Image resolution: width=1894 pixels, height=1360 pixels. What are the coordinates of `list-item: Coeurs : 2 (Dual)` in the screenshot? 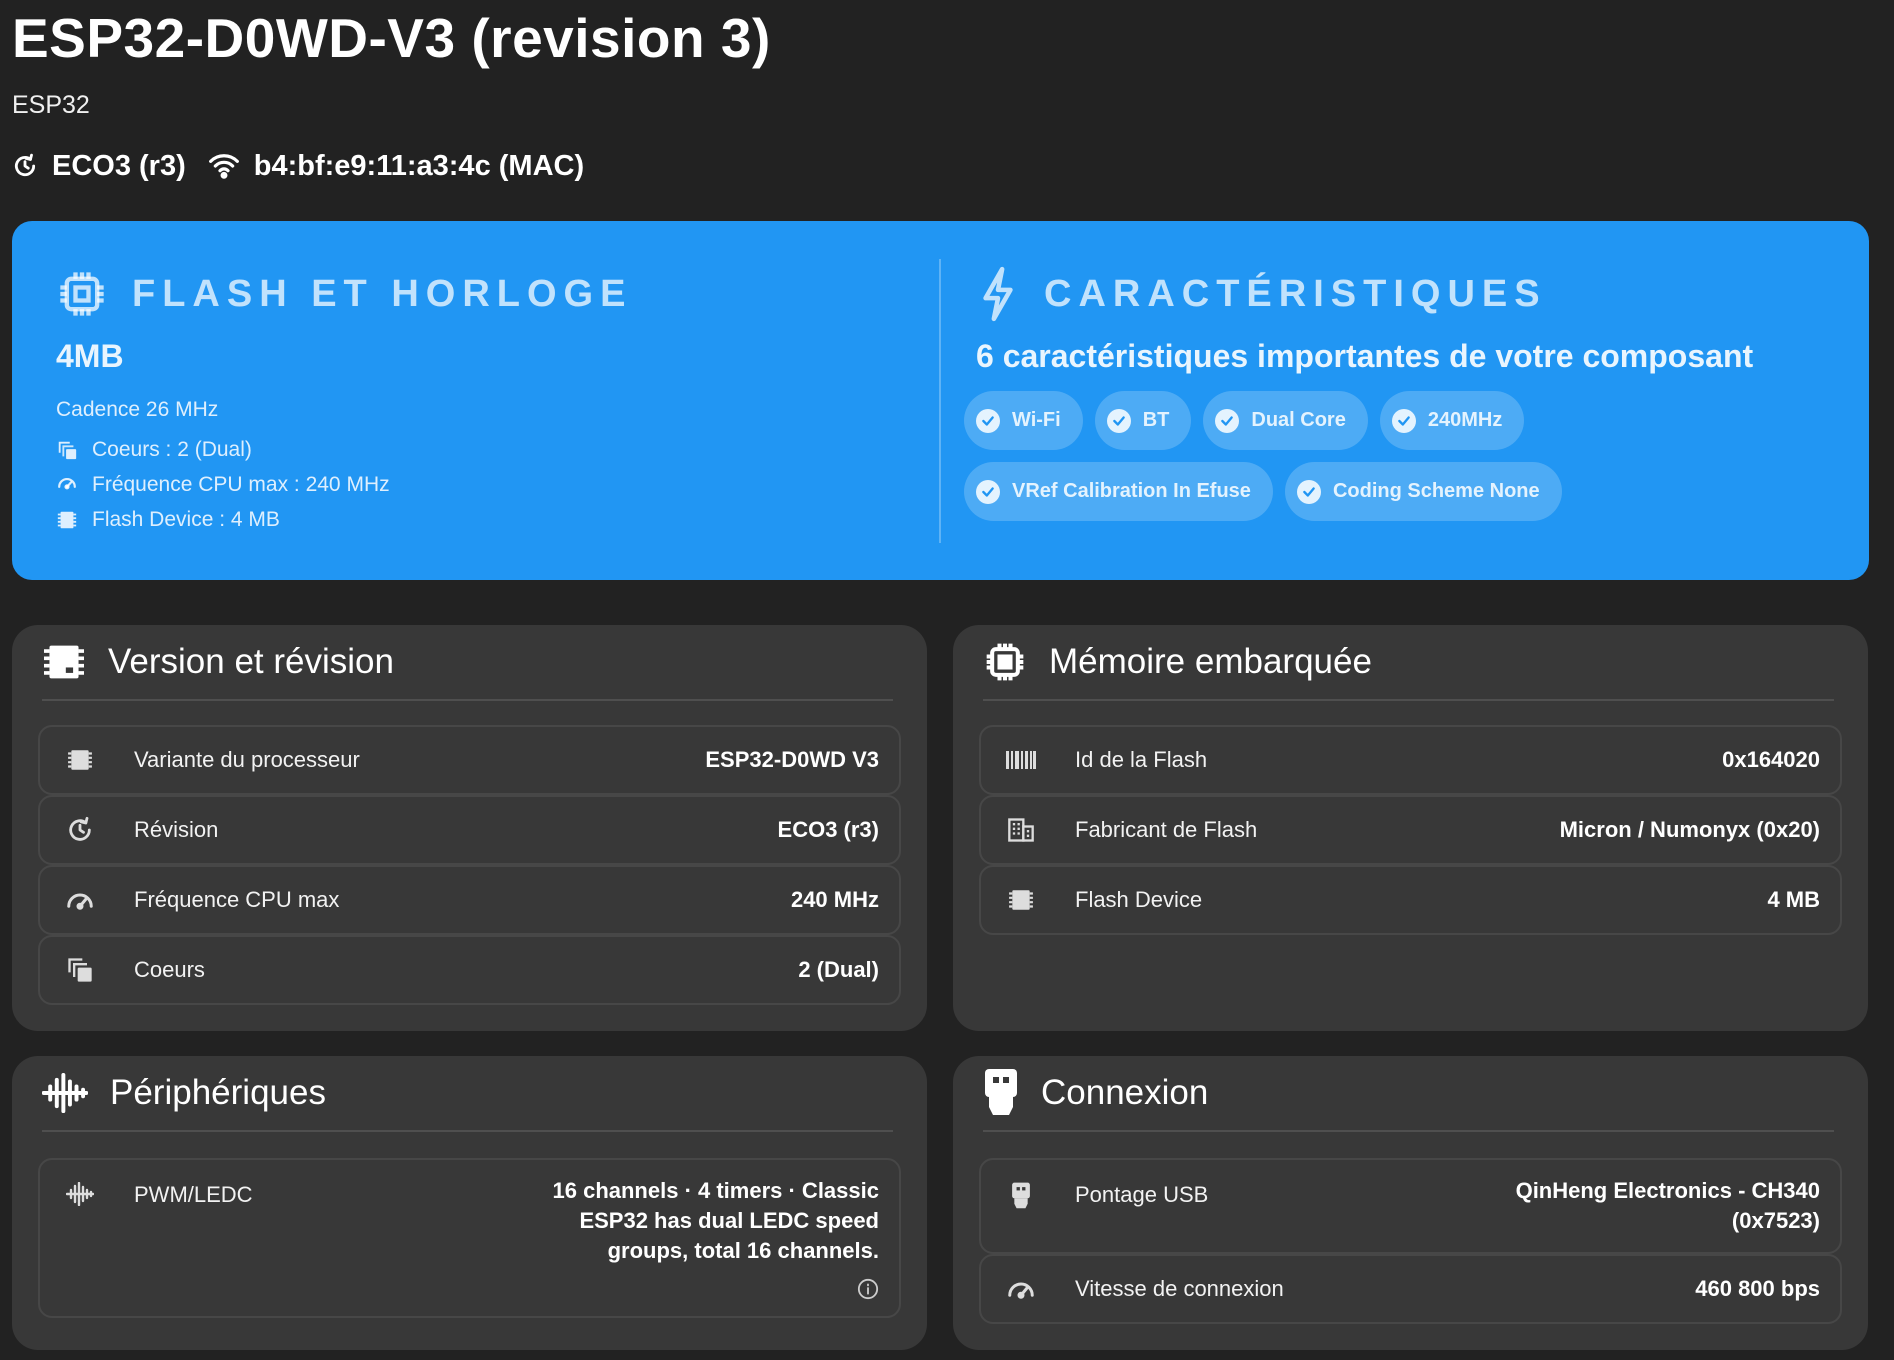 It's located at (486, 449).